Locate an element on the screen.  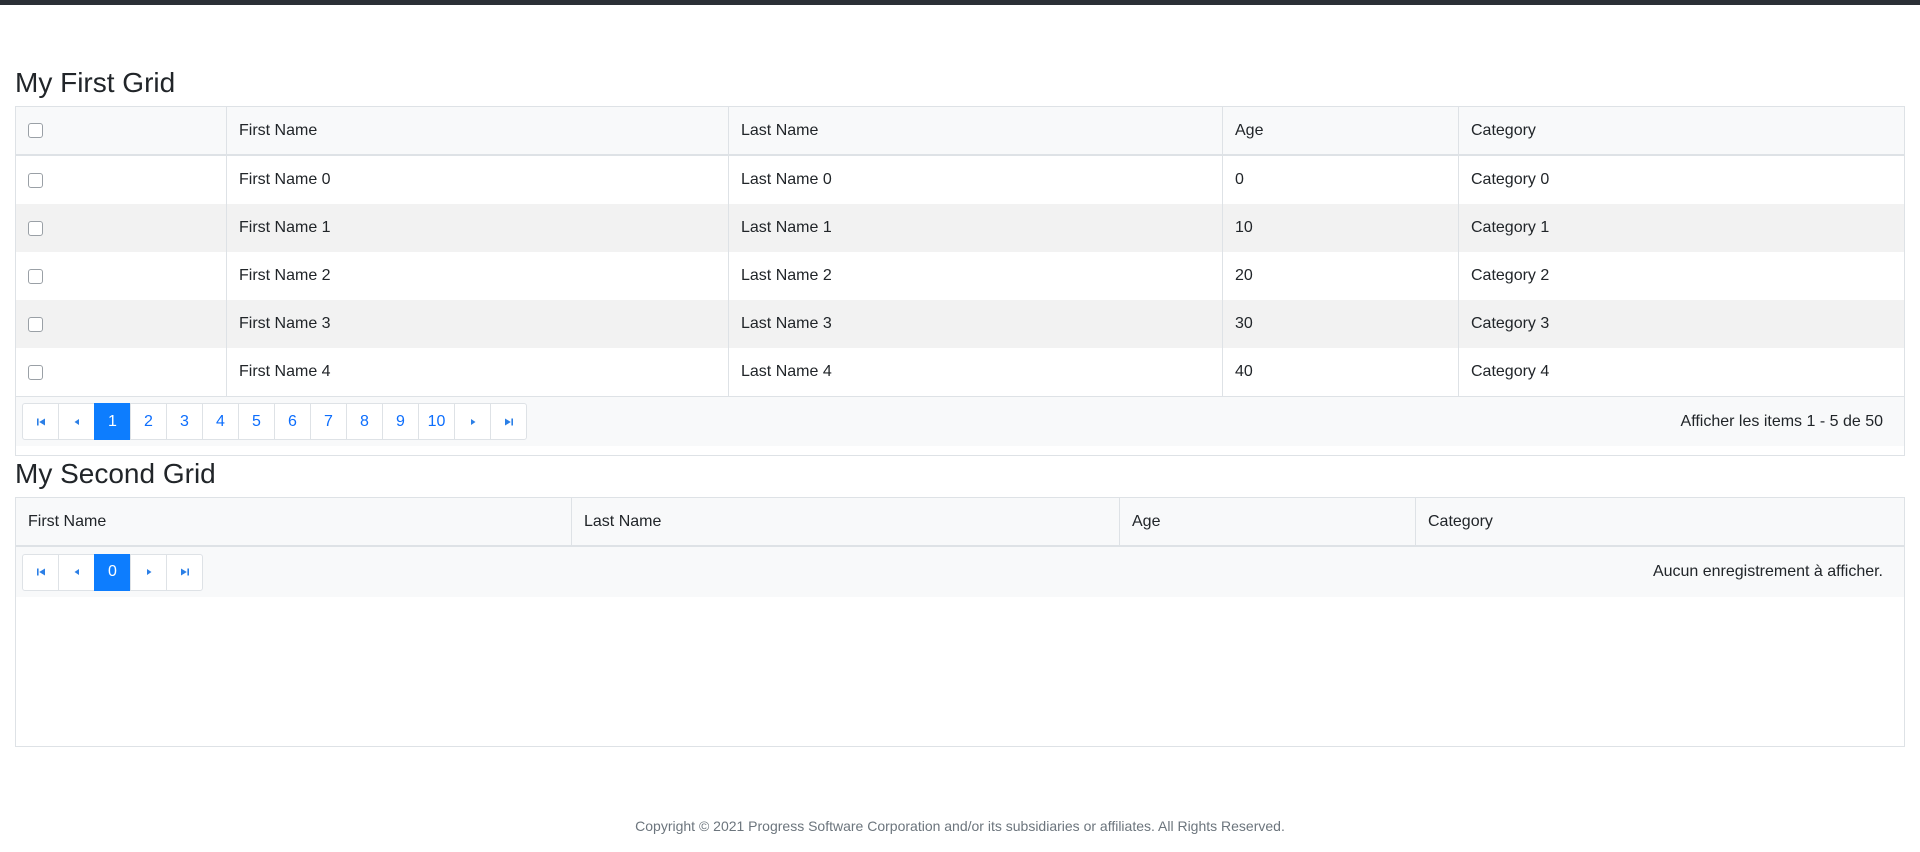
category-cell: Category 1 is located at coordinates (1681, 228).